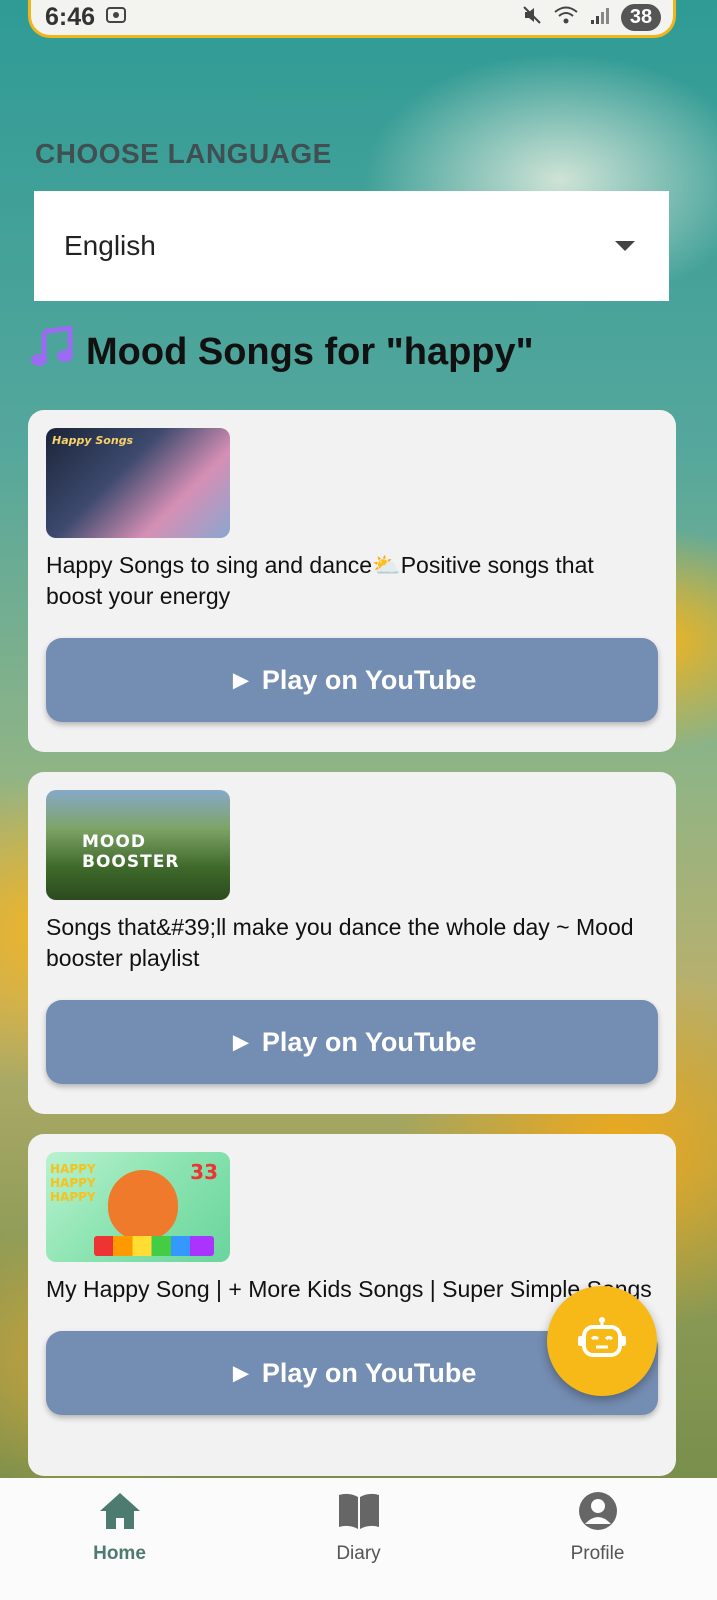 Image resolution: width=717 pixels, height=1600 pixels. I want to click on thumbnail-text: HAPPY HAPPY HAPPY, so click(73, 1183).